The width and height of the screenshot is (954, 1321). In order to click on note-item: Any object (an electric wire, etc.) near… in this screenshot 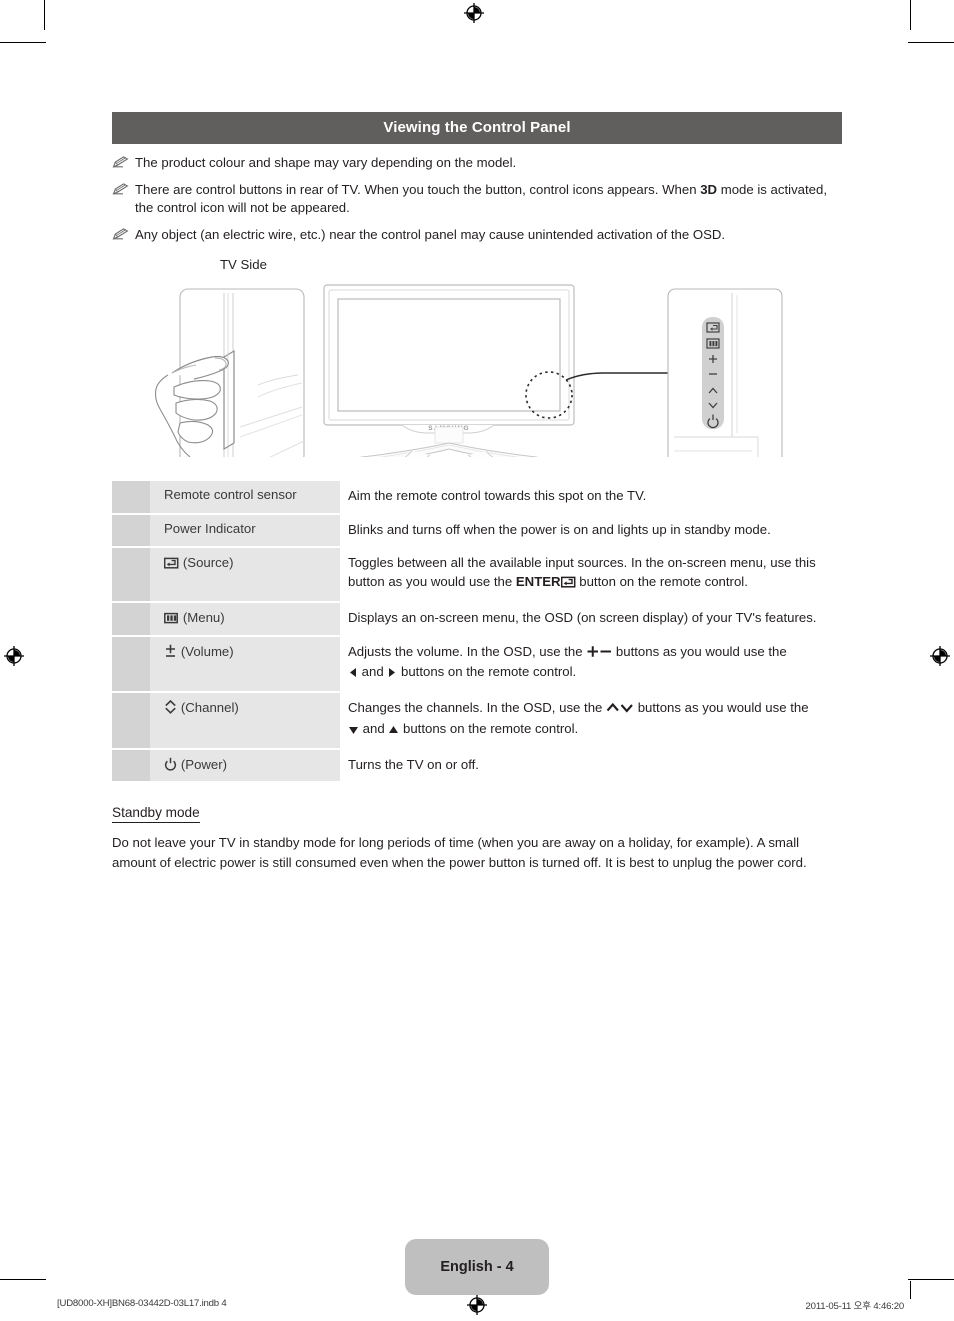, I will do `click(477, 235)`.